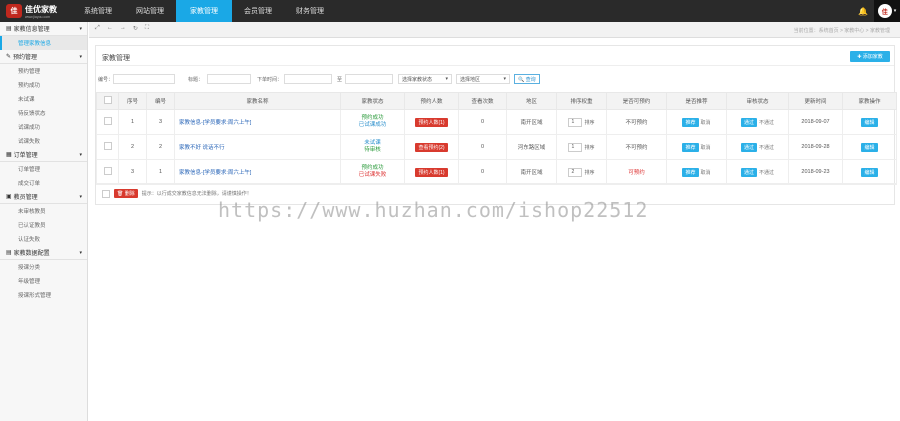 Image resolution: width=900 pixels, height=421 pixels. I want to click on filter-bar: 编号： 标题： 下单时间： 至 选择家教状态 ▾ 选择地区 ▾ 🔍 查询, so click(495, 79).